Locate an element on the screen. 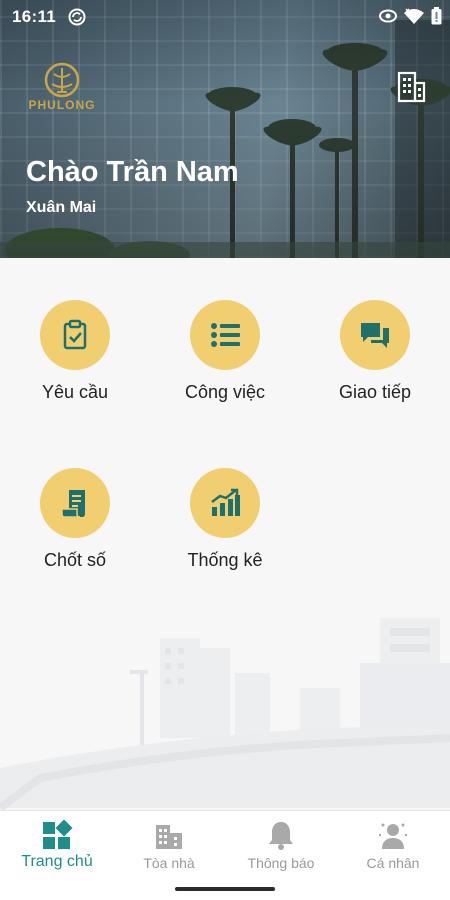 Image resolution: width=450 pixels, height=900 pixels. nav-item-profile: Cá nhân is located at coordinates (393, 847).